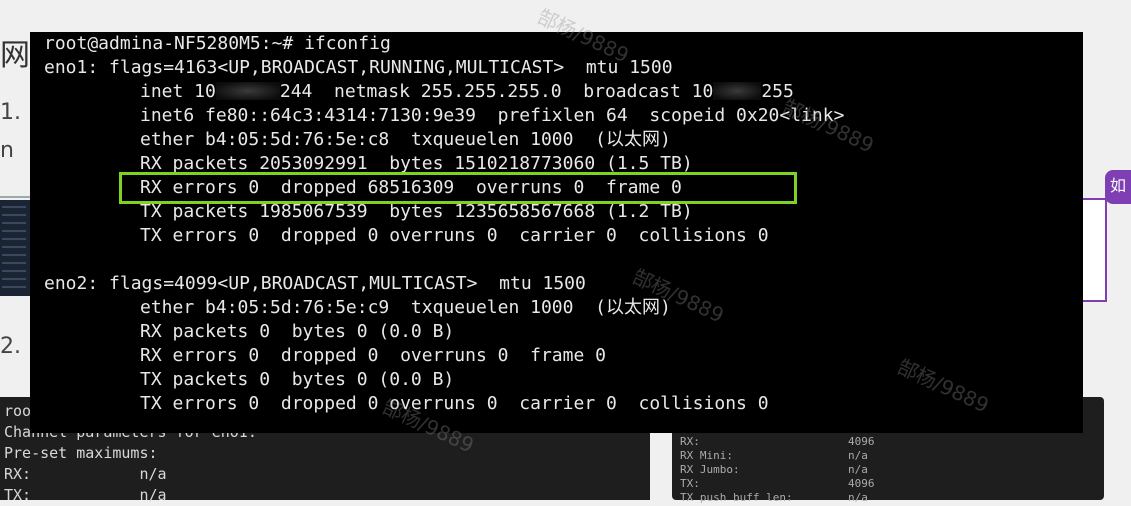 The image size is (1131, 506). I want to click on param-row: RX Jumbo: n/a, so click(892, 470).